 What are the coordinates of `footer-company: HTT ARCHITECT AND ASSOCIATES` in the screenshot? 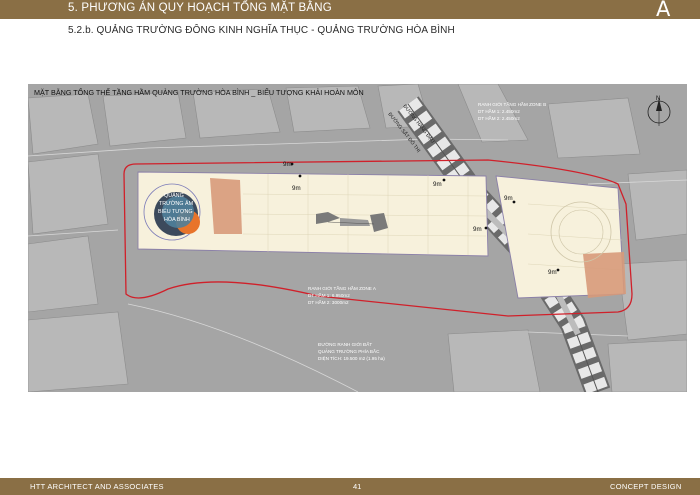 It's located at (97, 486).